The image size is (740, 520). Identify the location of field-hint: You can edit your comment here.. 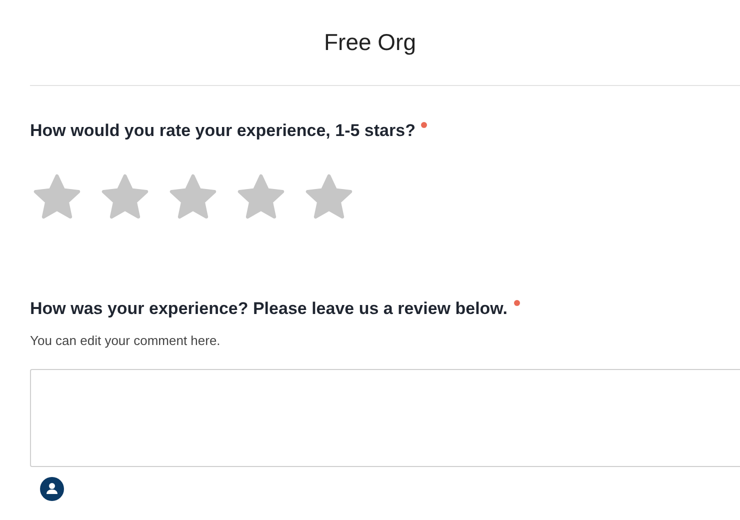
(126, 341).